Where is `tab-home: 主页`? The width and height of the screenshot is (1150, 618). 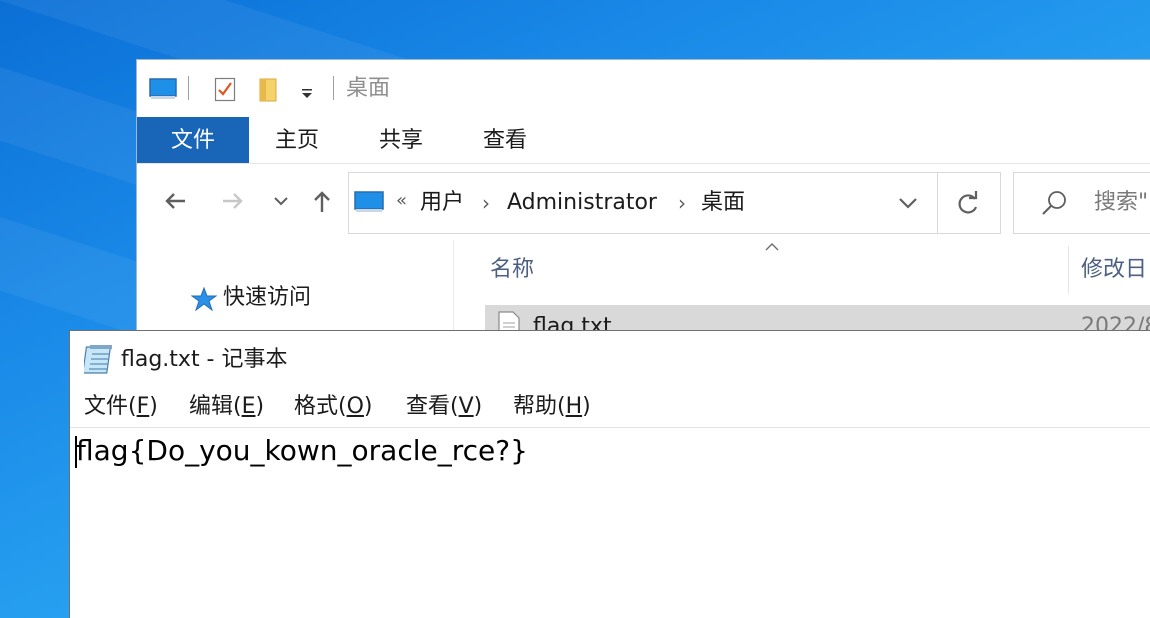 tab-home: 主页 is located at coordinates (297, 140).